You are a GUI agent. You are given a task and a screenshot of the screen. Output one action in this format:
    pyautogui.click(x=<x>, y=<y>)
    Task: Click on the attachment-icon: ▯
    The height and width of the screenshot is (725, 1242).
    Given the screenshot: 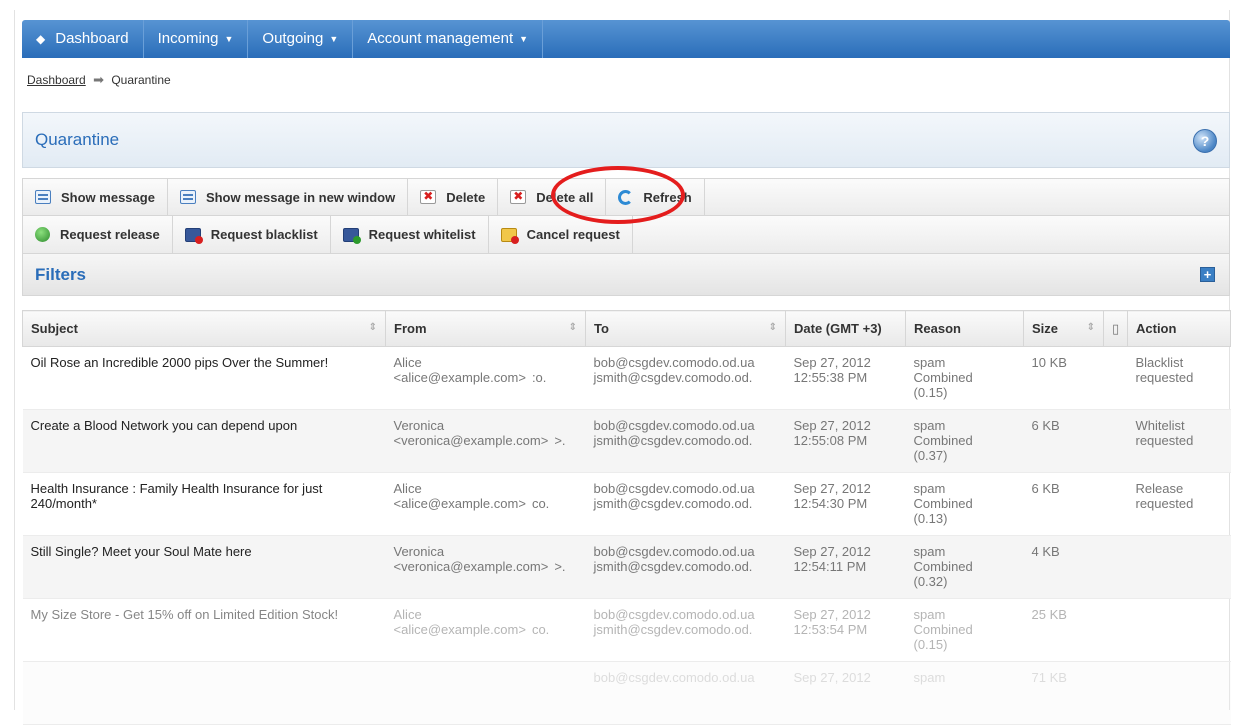 What is the action you would take?
    pyautogui.click(x=1116, y=328)
    